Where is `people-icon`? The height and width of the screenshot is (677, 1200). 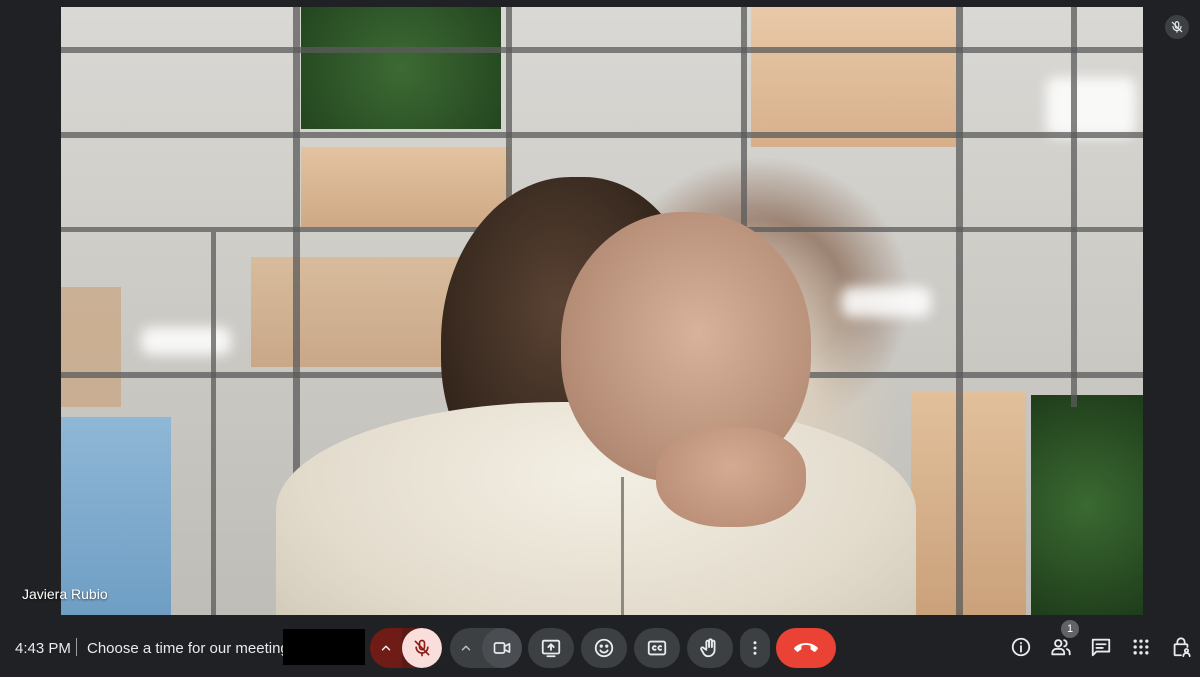 people-icon is located at coordinates (1061, 647).